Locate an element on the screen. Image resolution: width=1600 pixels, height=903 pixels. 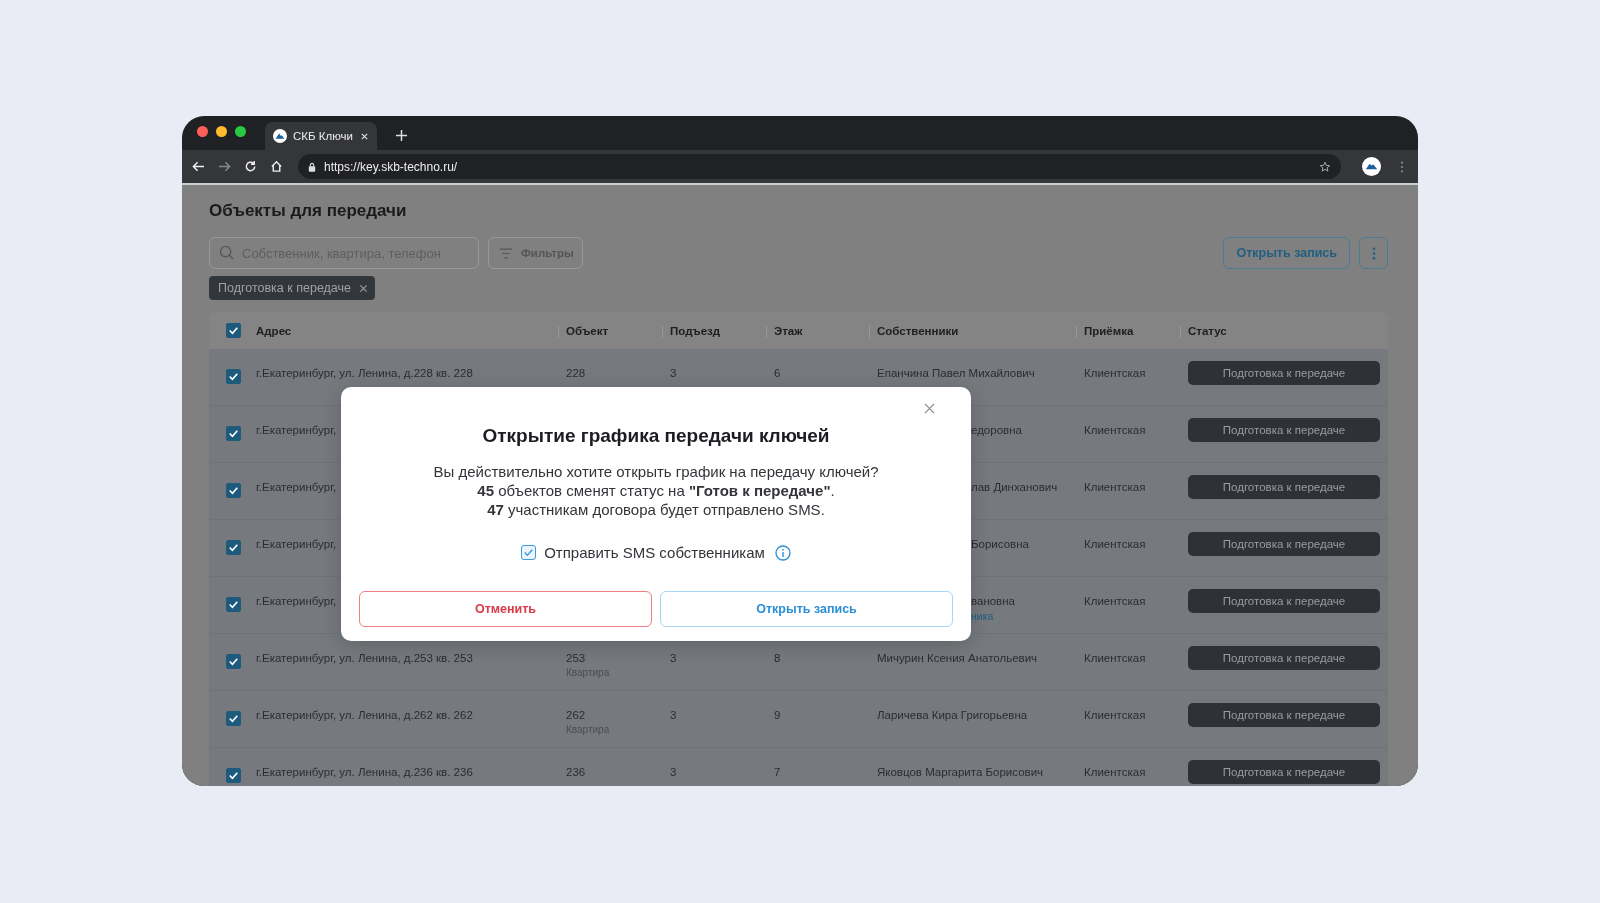
floor-cell: 9 is located at coordinates (777, 715).